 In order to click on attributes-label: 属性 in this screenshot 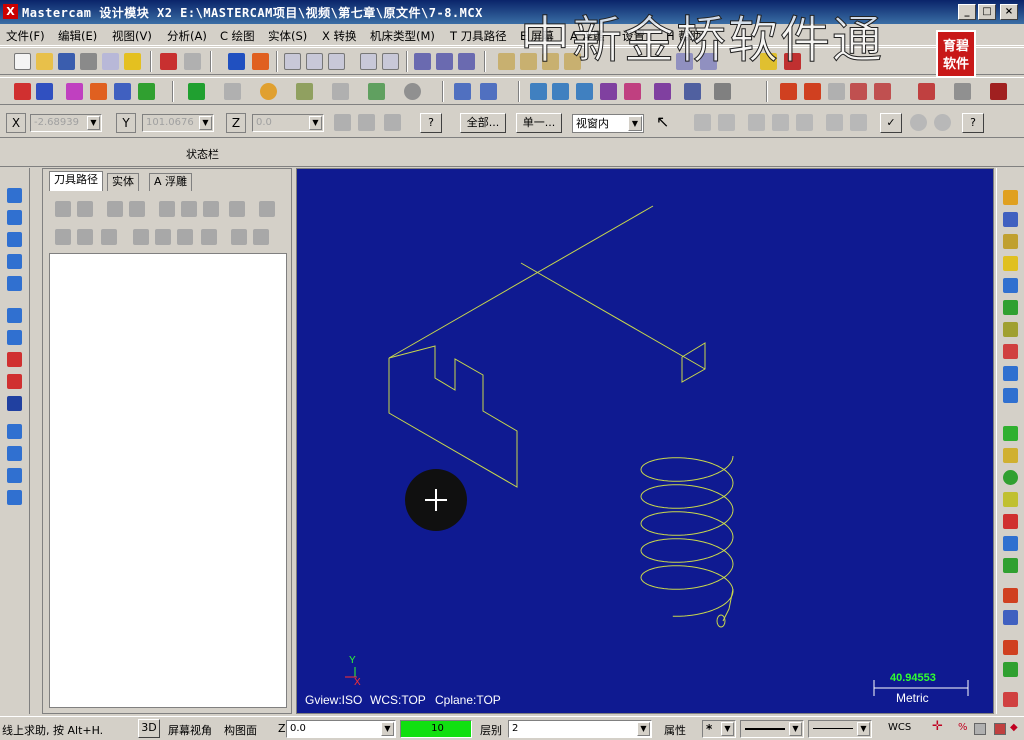, I will do `click(675, 730)`.